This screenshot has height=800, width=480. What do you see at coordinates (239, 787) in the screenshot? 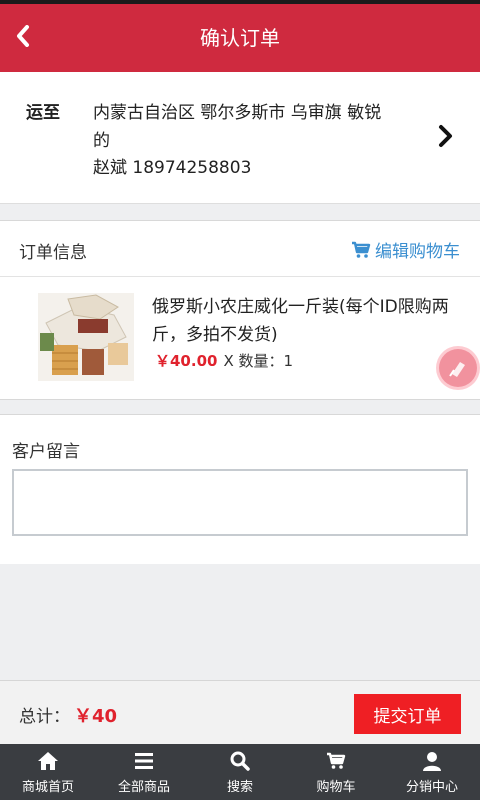
I see `tab-search-label: 搜索` at bounding box center [239, 787].